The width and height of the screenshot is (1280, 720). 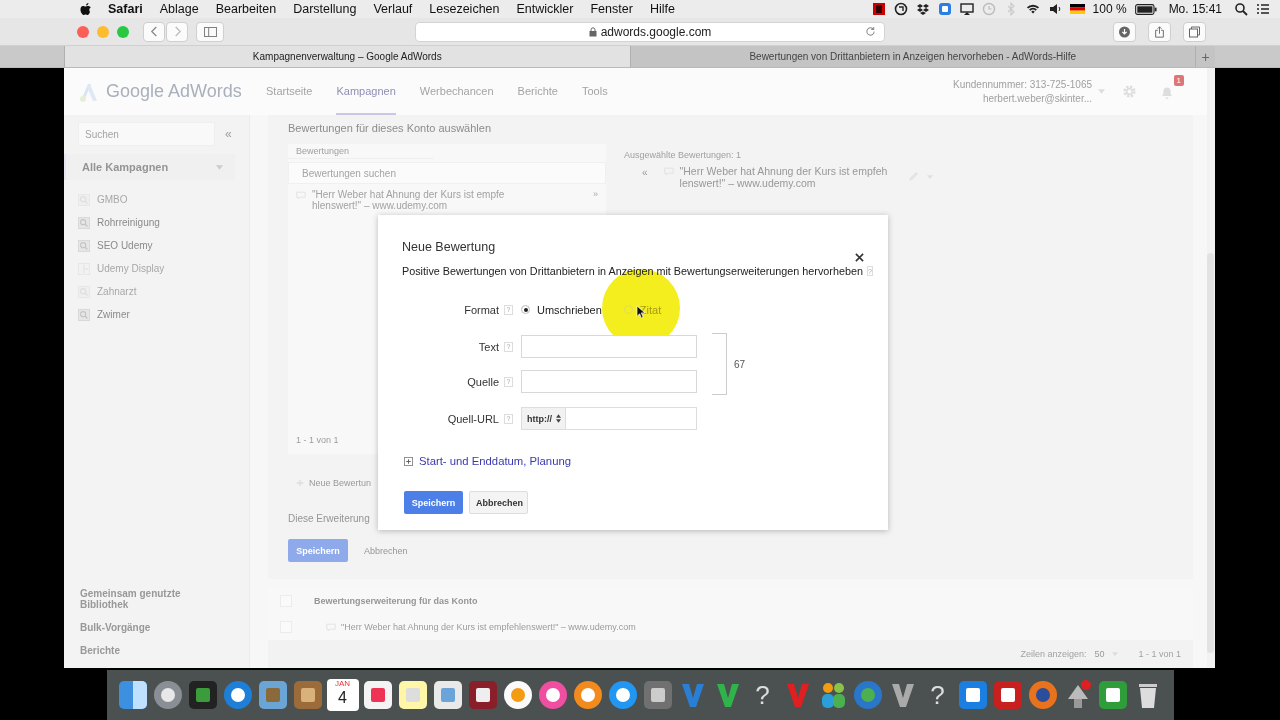 I want to click on bracket-line, so click(x=719, y=364).